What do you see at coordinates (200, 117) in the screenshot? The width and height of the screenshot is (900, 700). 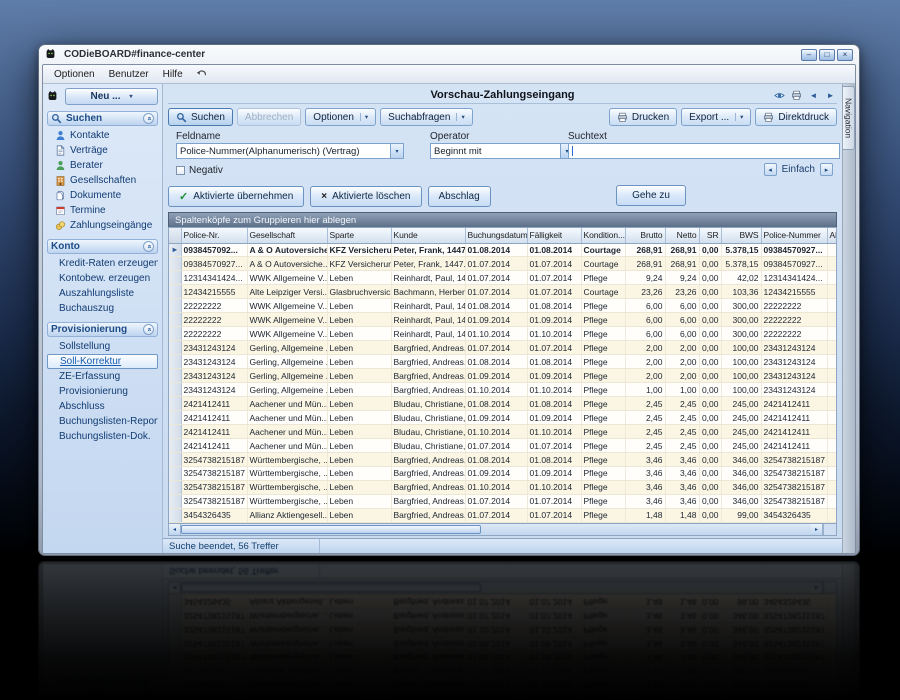 I see `suchen-button: Suchen` at bounding box center [200, 117].